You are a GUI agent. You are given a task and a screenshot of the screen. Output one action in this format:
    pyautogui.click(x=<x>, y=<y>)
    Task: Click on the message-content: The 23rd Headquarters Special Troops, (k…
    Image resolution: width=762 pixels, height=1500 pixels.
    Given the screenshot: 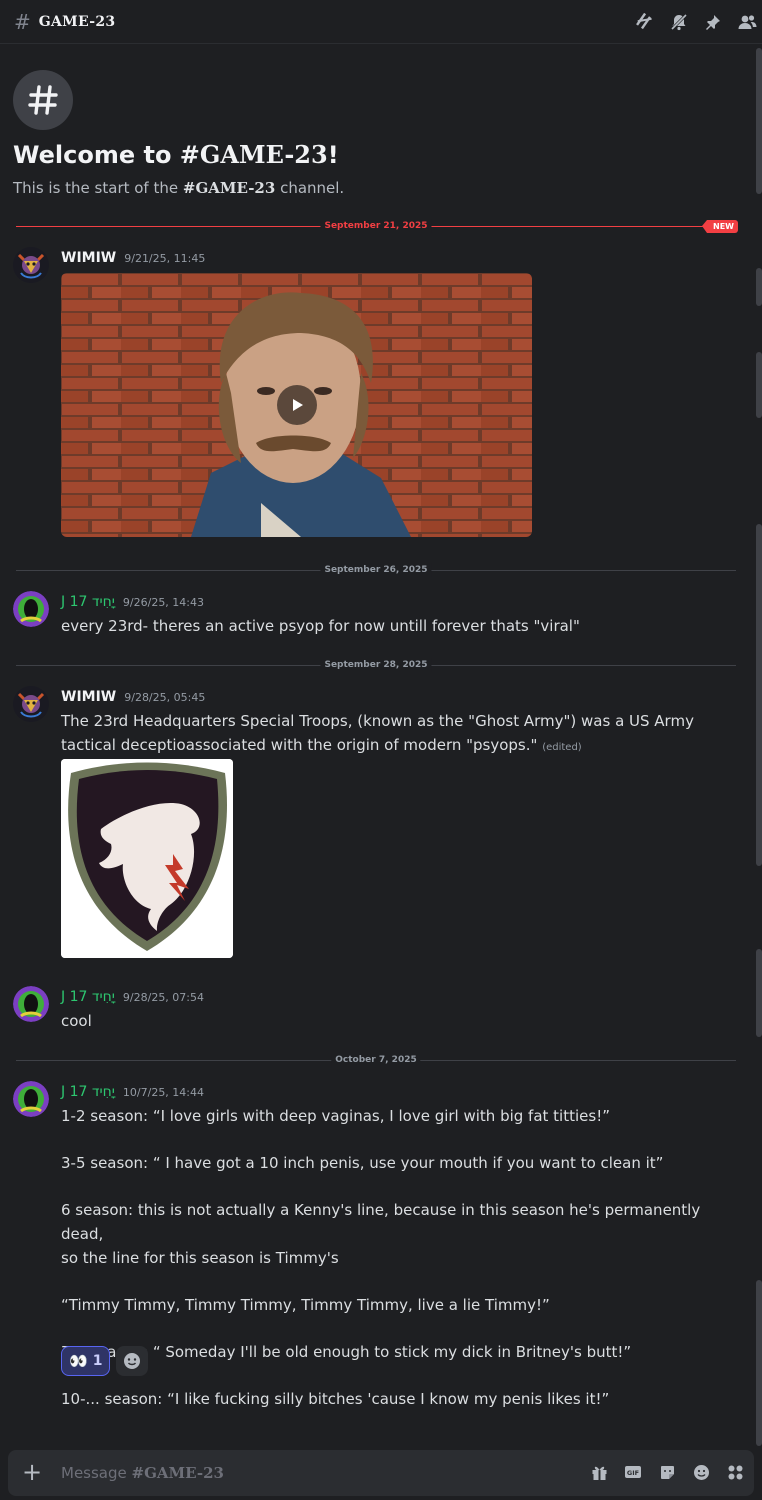 What is the action you would take?
    pyautogui.click(x=377, y=733)
    